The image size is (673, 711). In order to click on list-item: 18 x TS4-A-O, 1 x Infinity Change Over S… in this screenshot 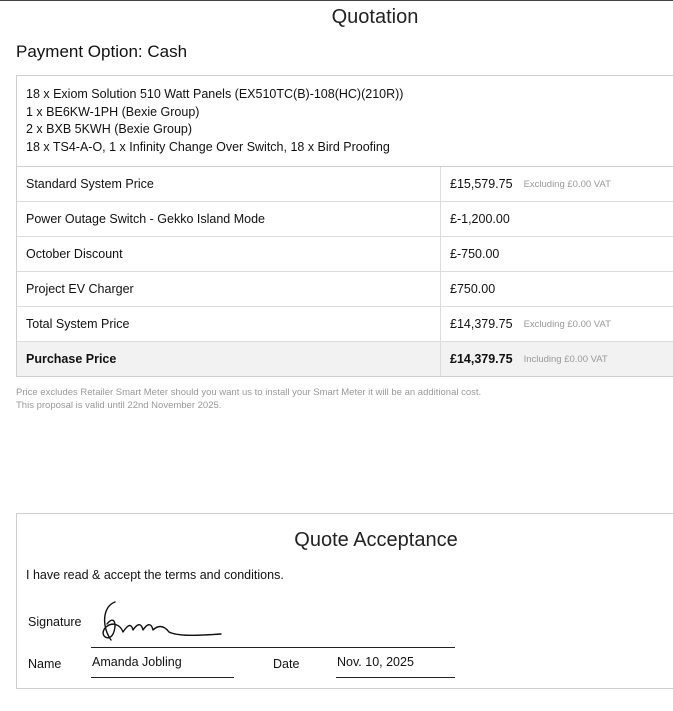, I will do `click(208, 146)`.